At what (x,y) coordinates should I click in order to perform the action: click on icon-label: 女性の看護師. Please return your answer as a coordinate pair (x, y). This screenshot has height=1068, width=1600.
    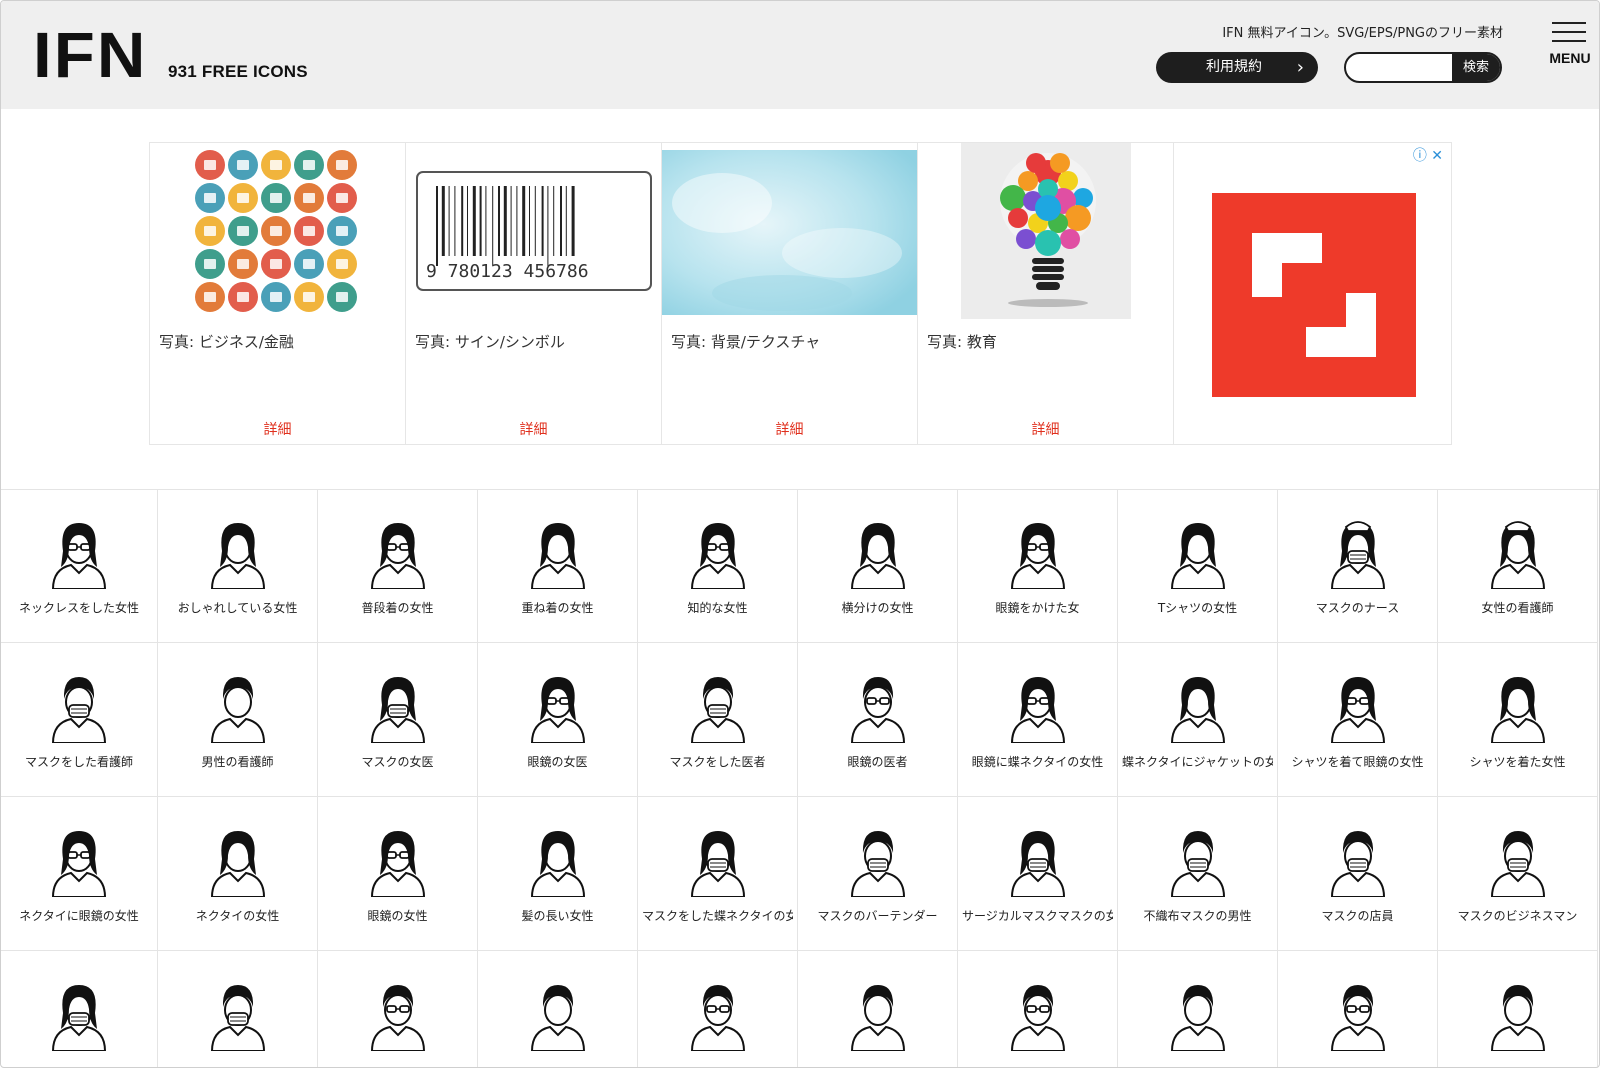
    Looking at the image, I should click on (1517, 608).